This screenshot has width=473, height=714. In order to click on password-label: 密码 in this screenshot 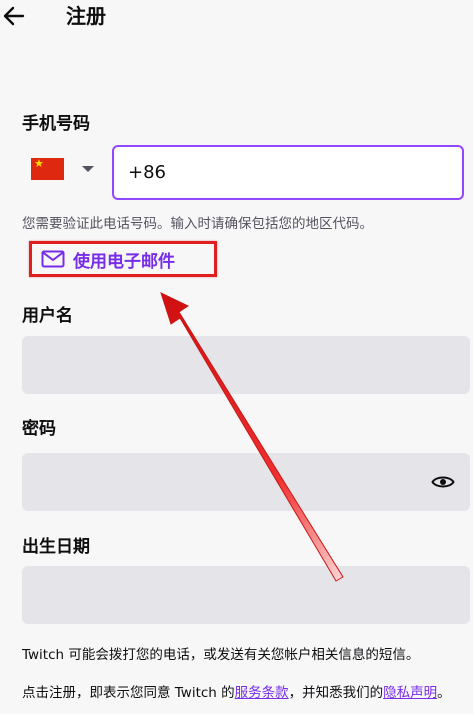, I will do `click(39, 429)`.